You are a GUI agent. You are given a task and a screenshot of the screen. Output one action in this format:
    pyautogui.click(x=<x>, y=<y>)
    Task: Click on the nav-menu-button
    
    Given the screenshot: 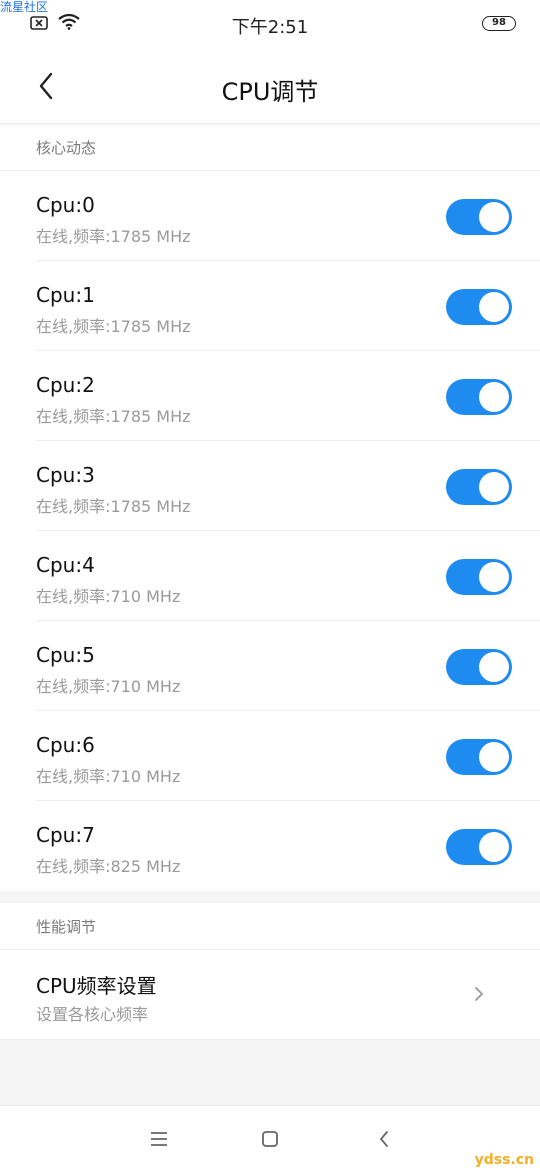 What is the action you would take?
    pyautogui.click(x=159, y=1139)
    